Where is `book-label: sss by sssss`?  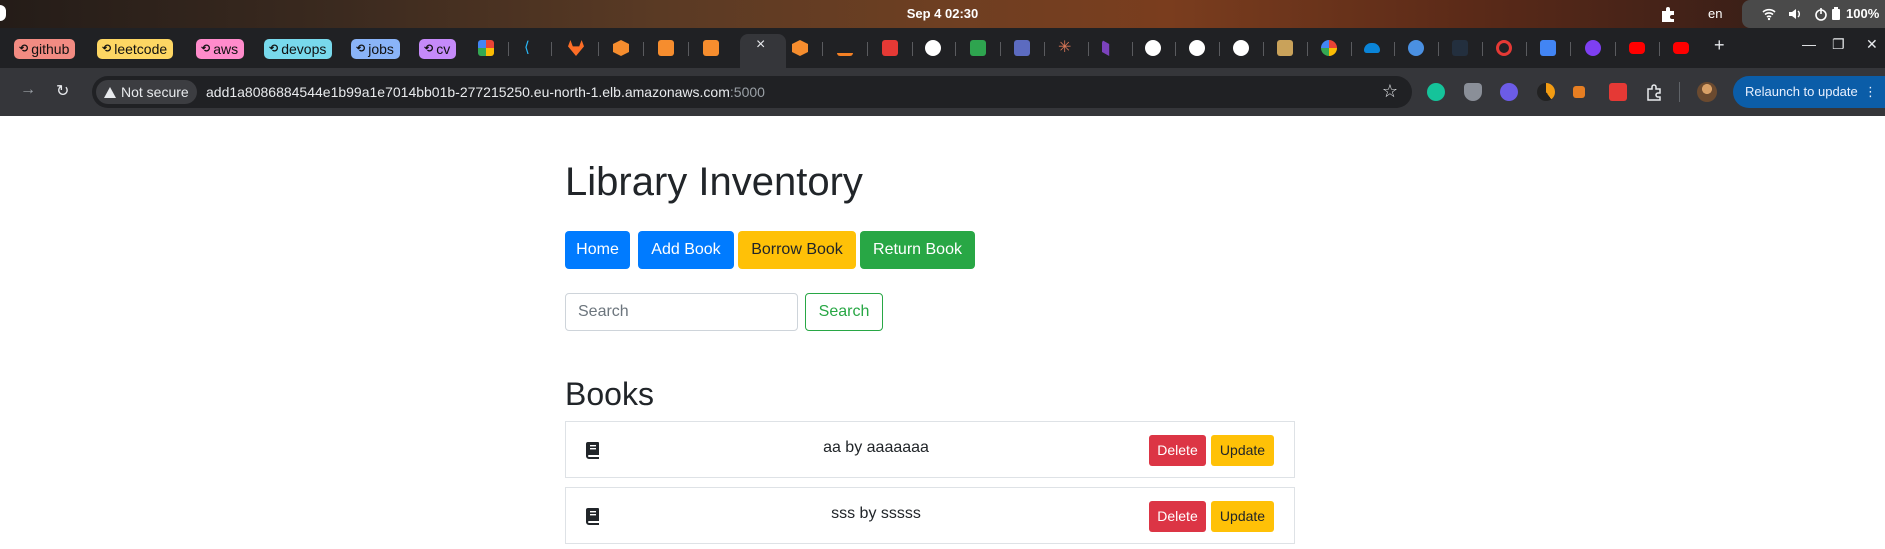 book-label: sss by sssss is located at coordinates (876, 513).